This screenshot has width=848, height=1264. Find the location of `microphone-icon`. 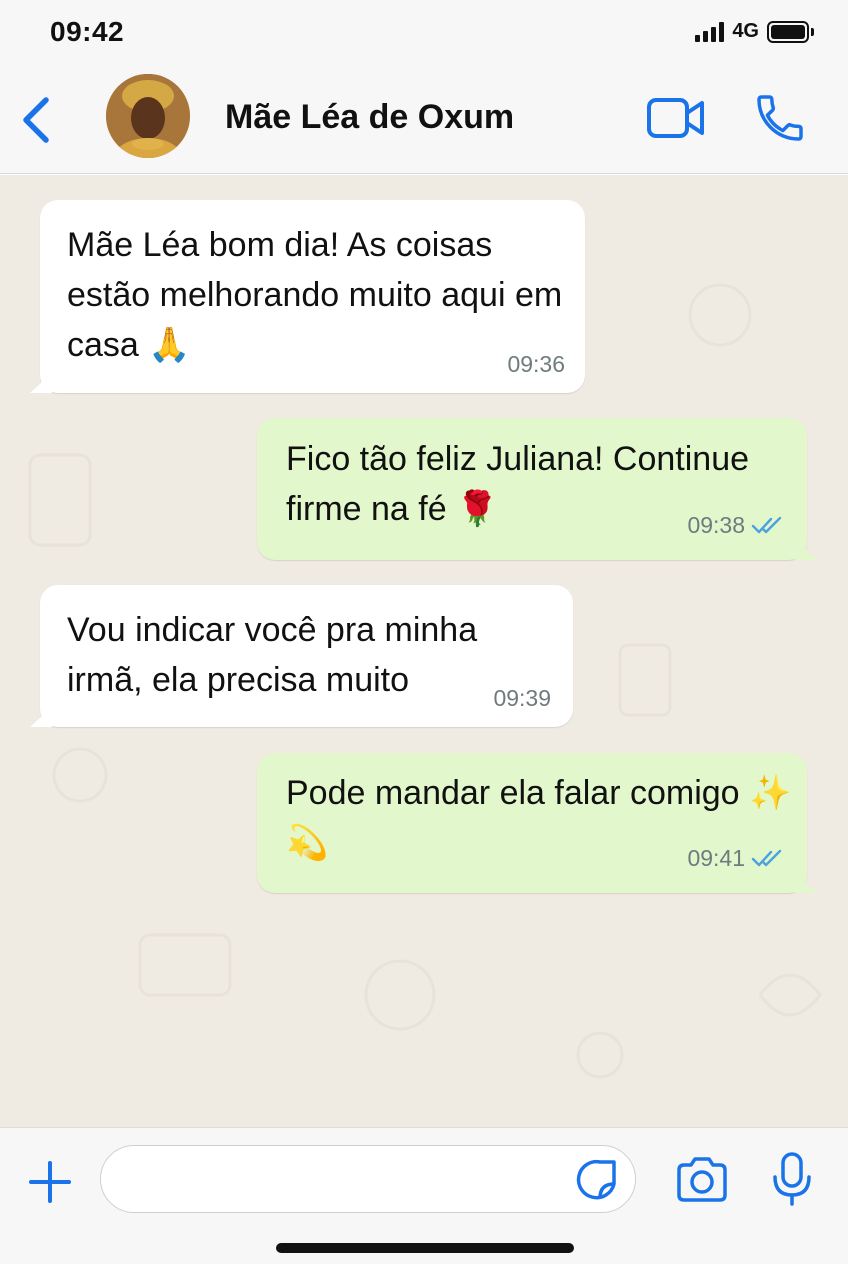

microphone-icon is located at coordinates (792, 1179).